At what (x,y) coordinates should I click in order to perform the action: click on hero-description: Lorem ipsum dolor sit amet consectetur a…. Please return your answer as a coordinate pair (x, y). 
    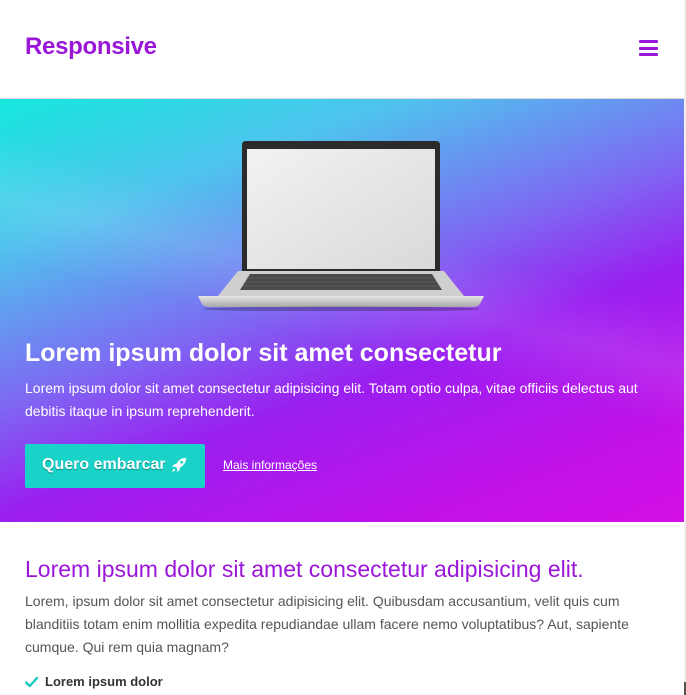
    Looking at the image, I should click on (331, 399).